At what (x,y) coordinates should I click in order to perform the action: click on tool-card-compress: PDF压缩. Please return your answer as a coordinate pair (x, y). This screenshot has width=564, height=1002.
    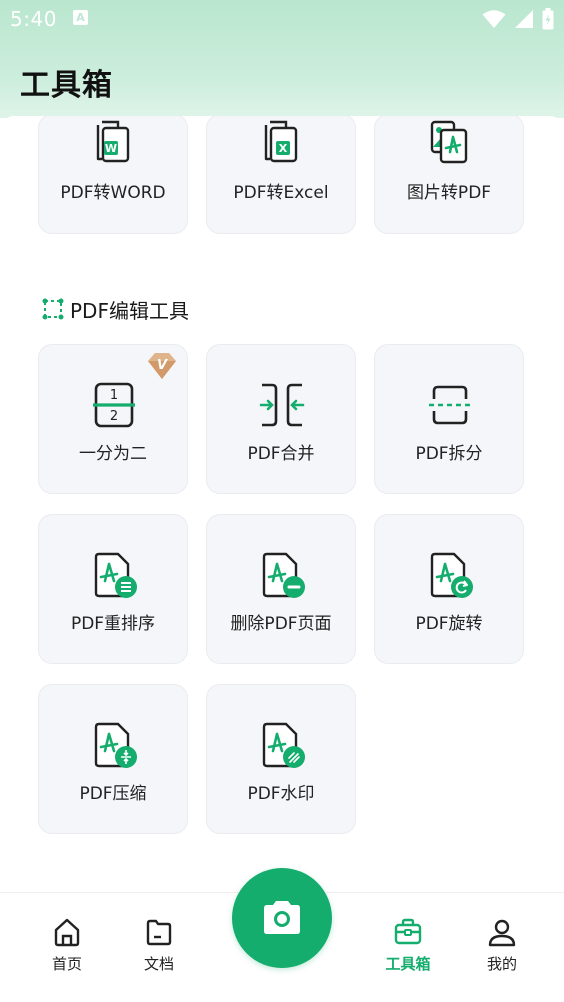
    Looking at the image, I should click on (113, 759).